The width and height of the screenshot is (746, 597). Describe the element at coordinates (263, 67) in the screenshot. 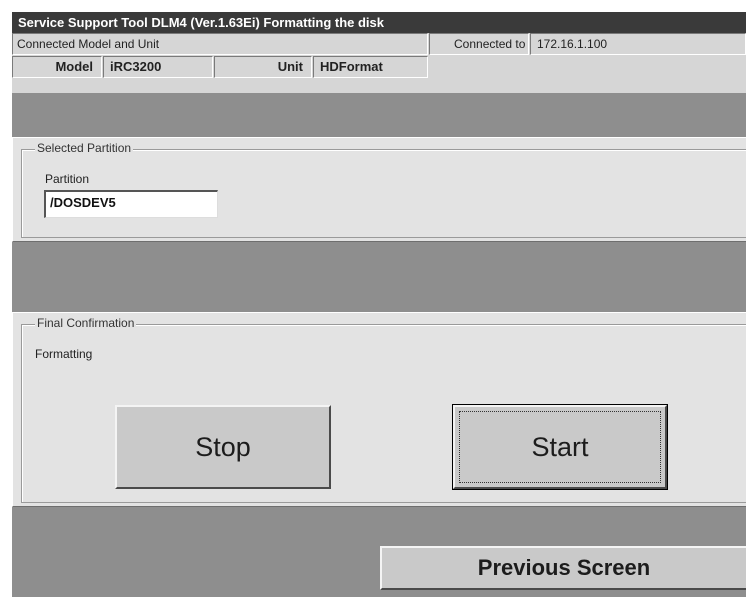

I see `unit-label: Unit` at that location.